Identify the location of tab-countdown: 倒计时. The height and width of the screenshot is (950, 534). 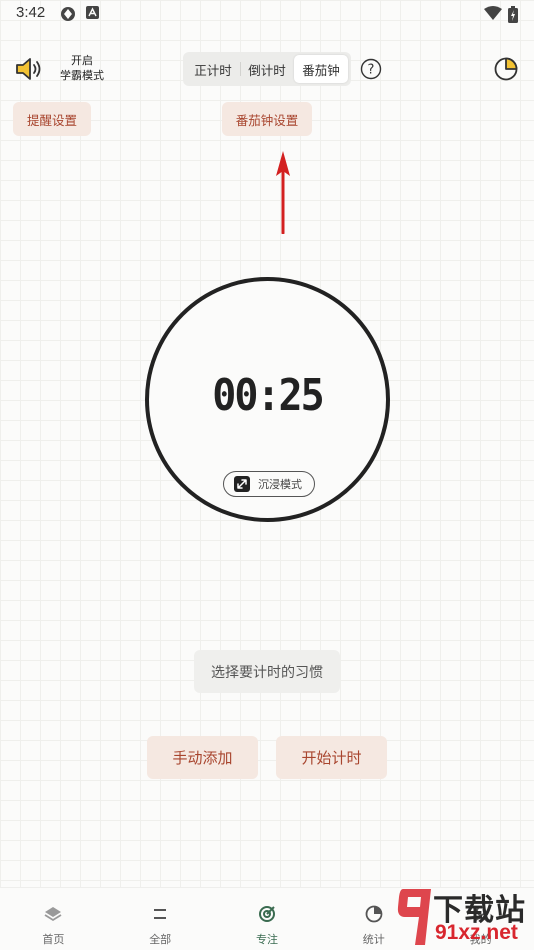
(267, 69).